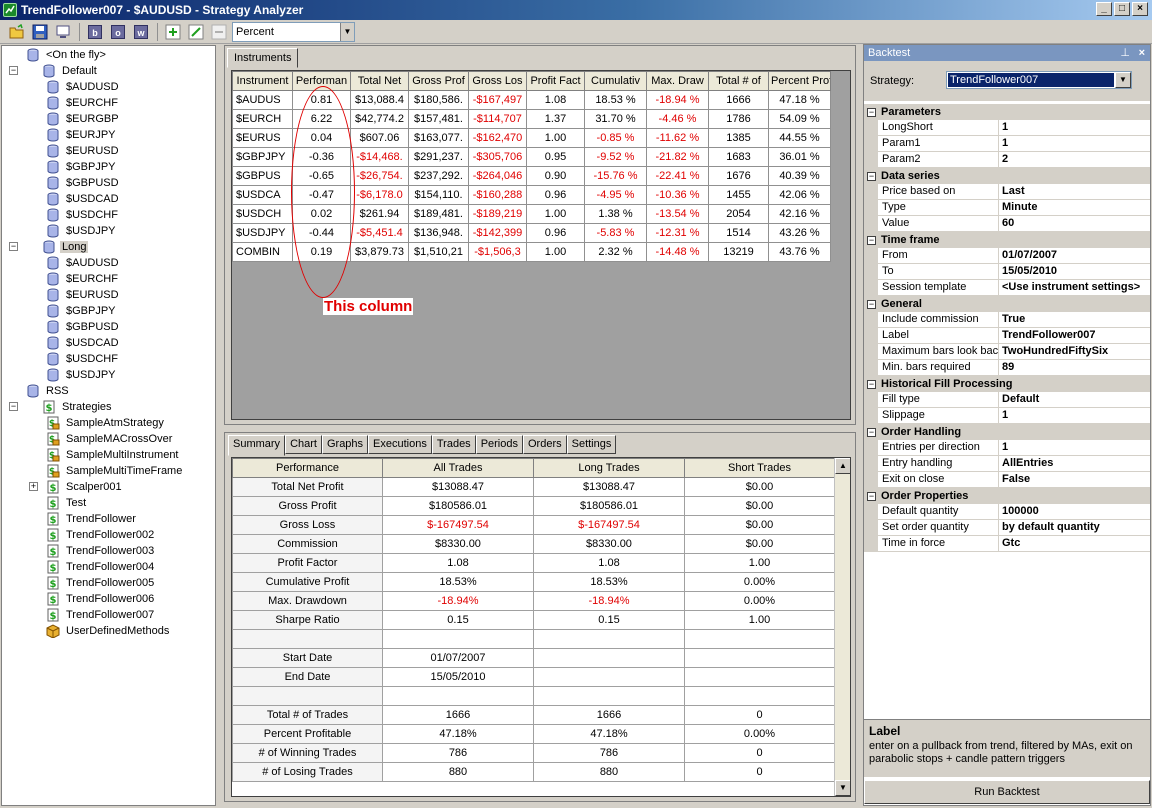 This screenshot has height=808, width=1152. Describe the element at coordinates (1007, 192) in the screenshot. I see `property-row: Price based on Last` at that location.